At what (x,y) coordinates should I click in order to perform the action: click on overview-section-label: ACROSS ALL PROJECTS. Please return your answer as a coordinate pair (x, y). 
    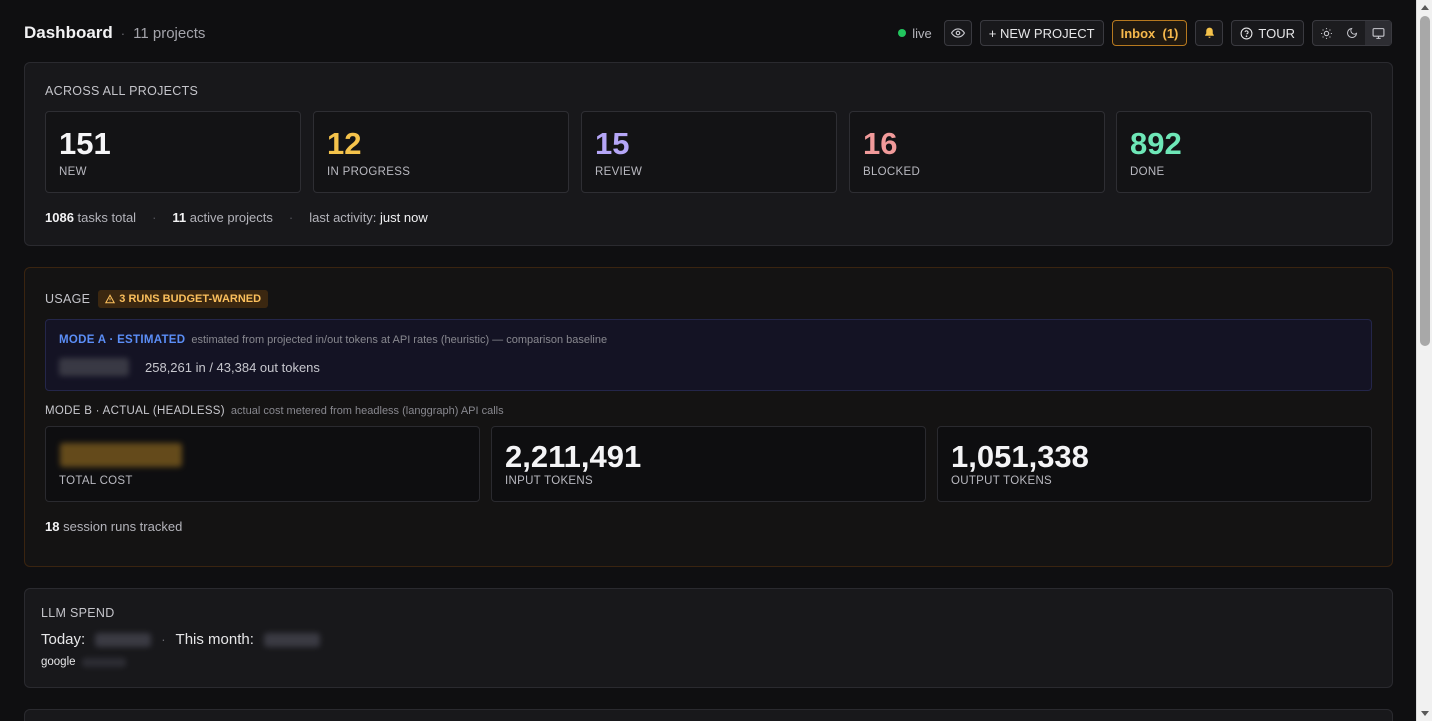
    Looking at the image, I should click on (122, 91).